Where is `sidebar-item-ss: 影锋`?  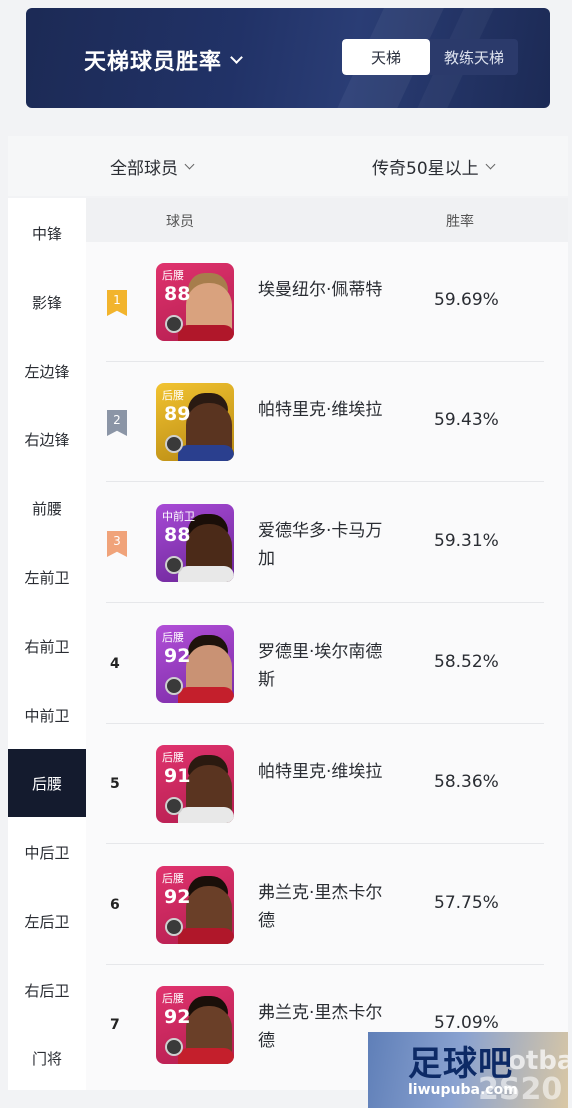 sidebar-item-ss: 影锋 is located at coordinates (47, 302).